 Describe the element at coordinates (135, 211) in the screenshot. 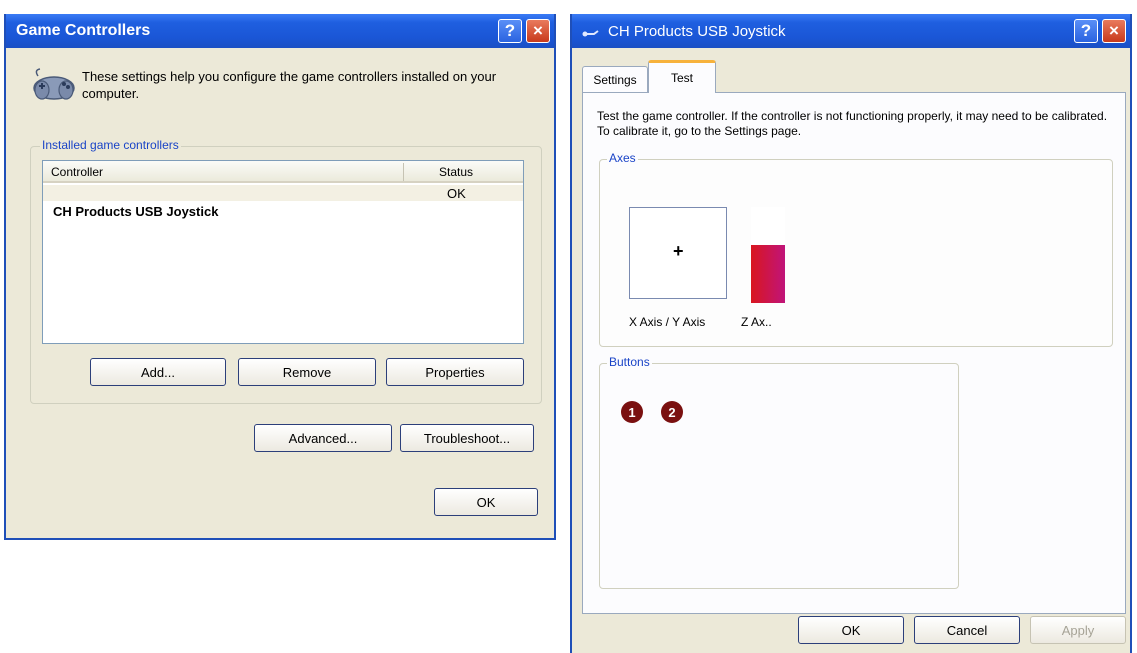

I see `table-row-controller: CH Products USB Joystick` at that location.